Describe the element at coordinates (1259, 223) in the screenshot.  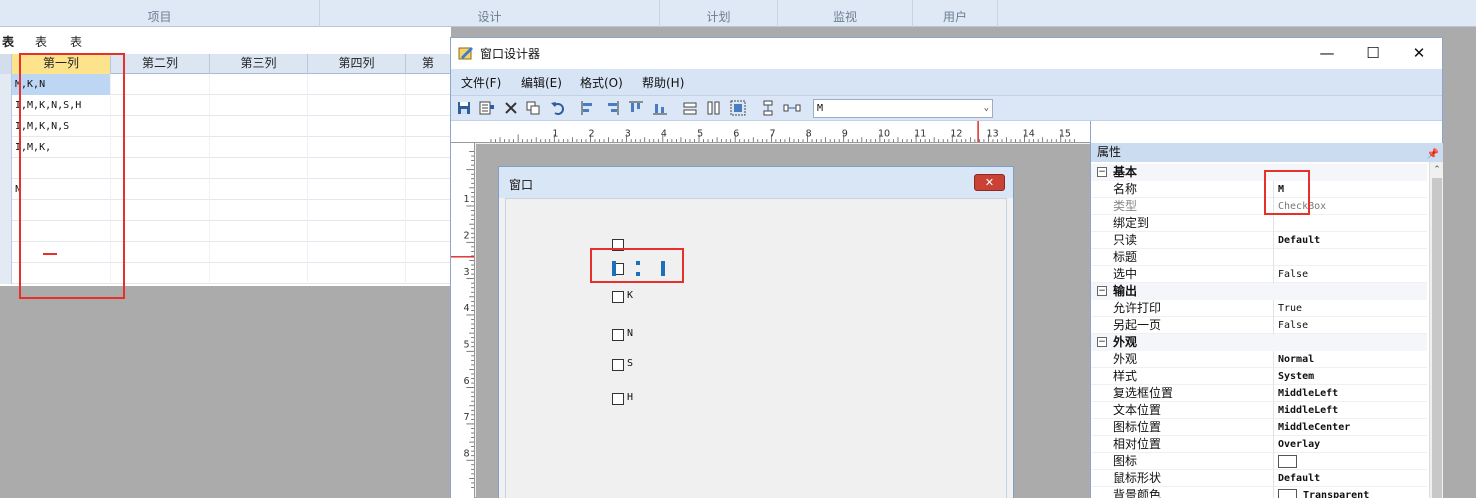
I see `prop-row-bind: 绑定到` at that location.